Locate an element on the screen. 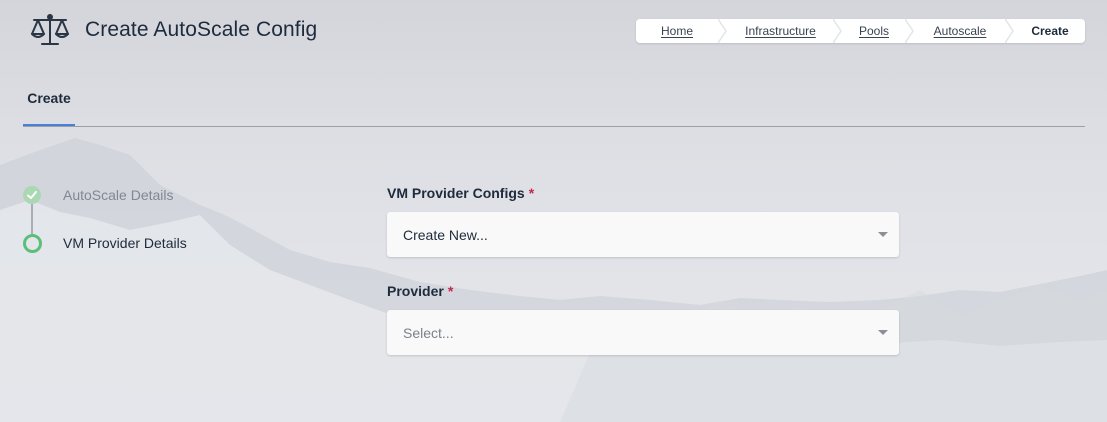  scale-balance-icon is located at coordinates (50, 29).